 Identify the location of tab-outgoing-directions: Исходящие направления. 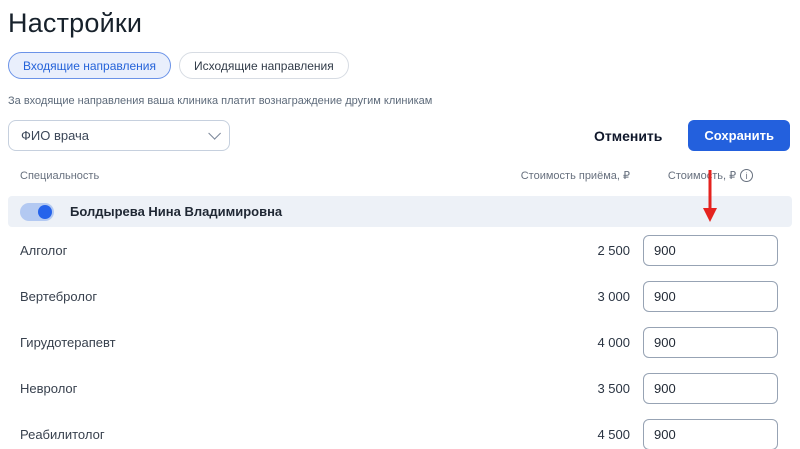
(263, 65).